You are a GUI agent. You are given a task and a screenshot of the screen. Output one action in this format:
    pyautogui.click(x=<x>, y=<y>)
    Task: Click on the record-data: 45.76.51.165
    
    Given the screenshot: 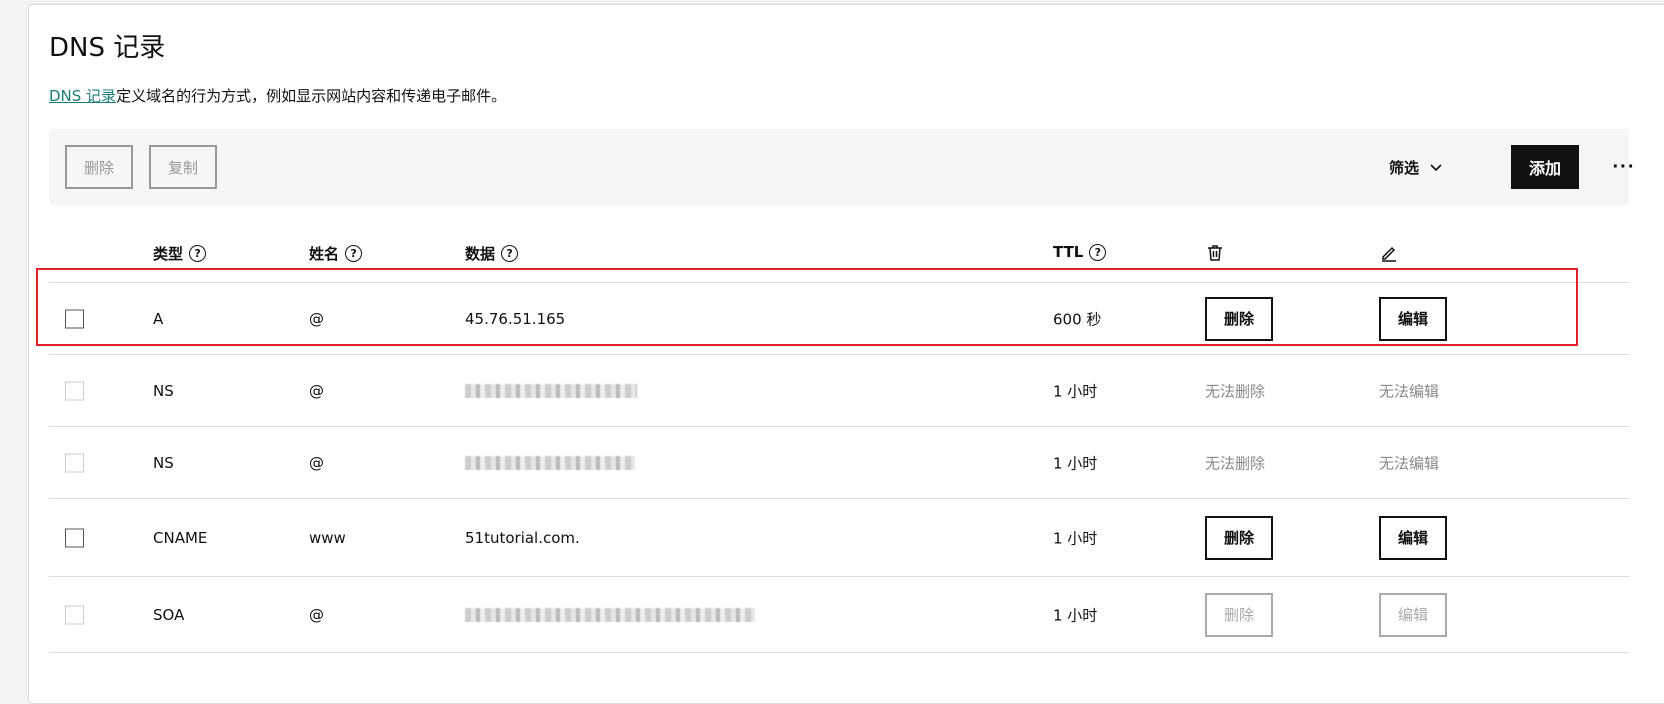 What is the action you would take?
    pyautogui.click(x=515, y=318)
    